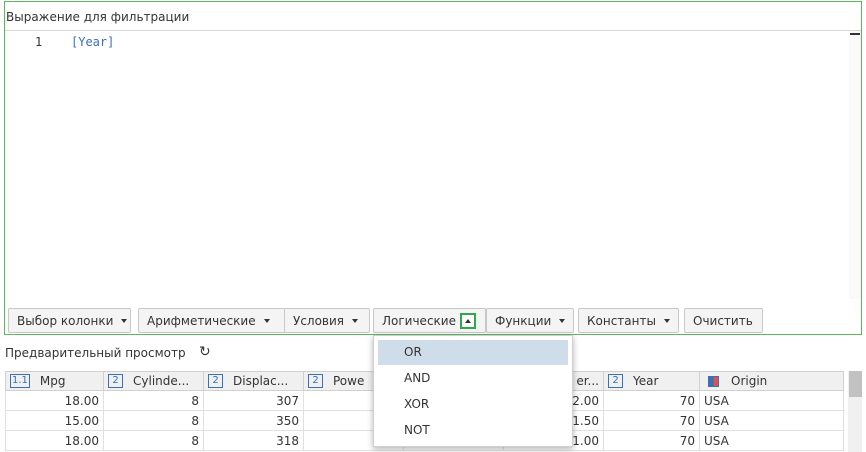 Image resolution: width=866 pixels, height=452 pixels. I want to click on table-cell: 318, so click(253, 440).